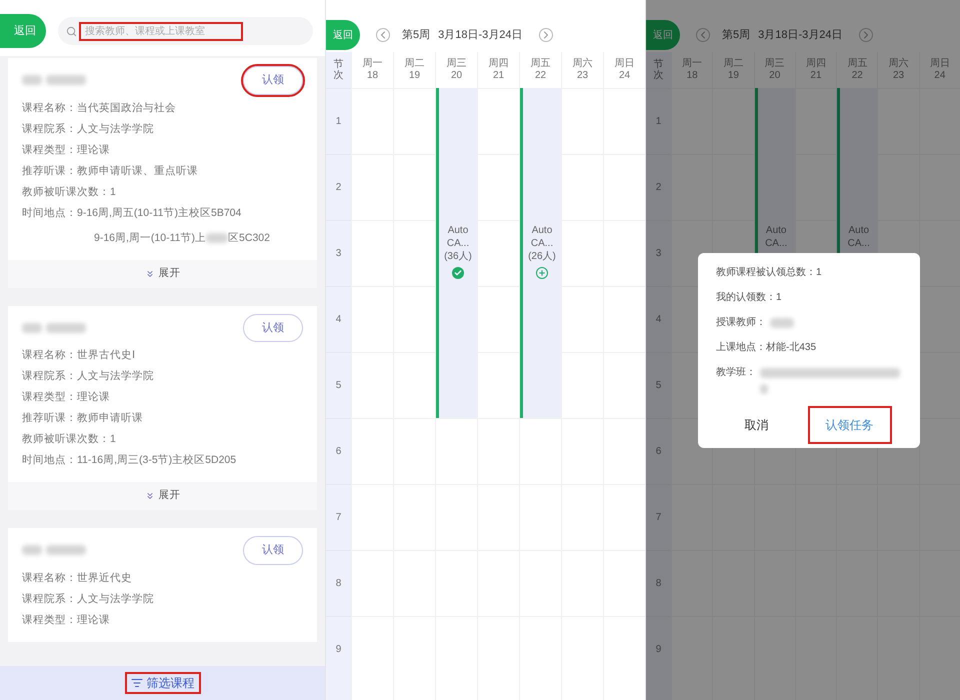 Image resolution: width=960 pixels, height=700 pixels. What do you see at coordinates (542, 256) in the screenshot?
I see `course-label: (26人)` at bounding box center [542, 256].